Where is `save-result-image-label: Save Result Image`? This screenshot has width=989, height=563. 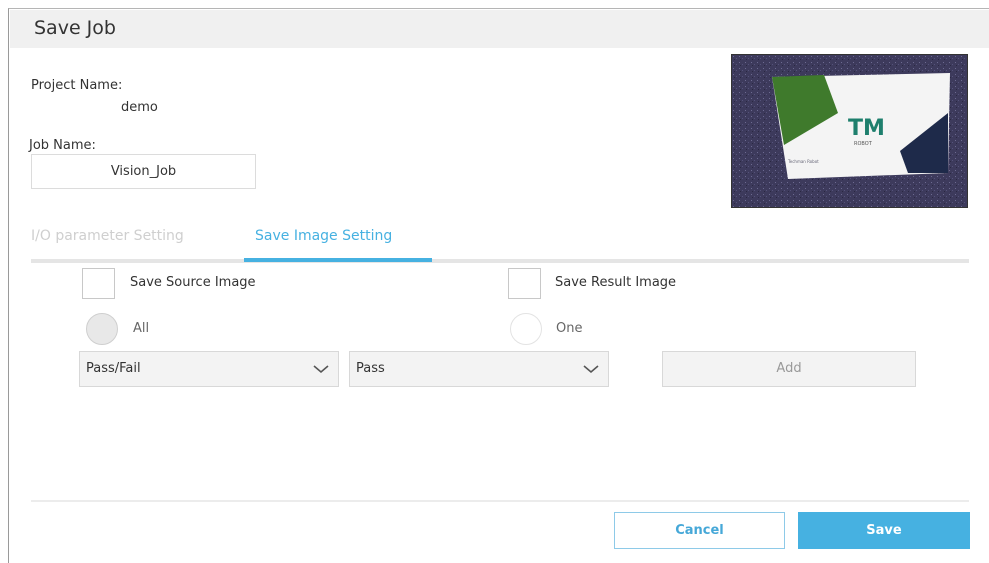
save-result-image-label: Save Result Image is located at coordinates (616, 282).